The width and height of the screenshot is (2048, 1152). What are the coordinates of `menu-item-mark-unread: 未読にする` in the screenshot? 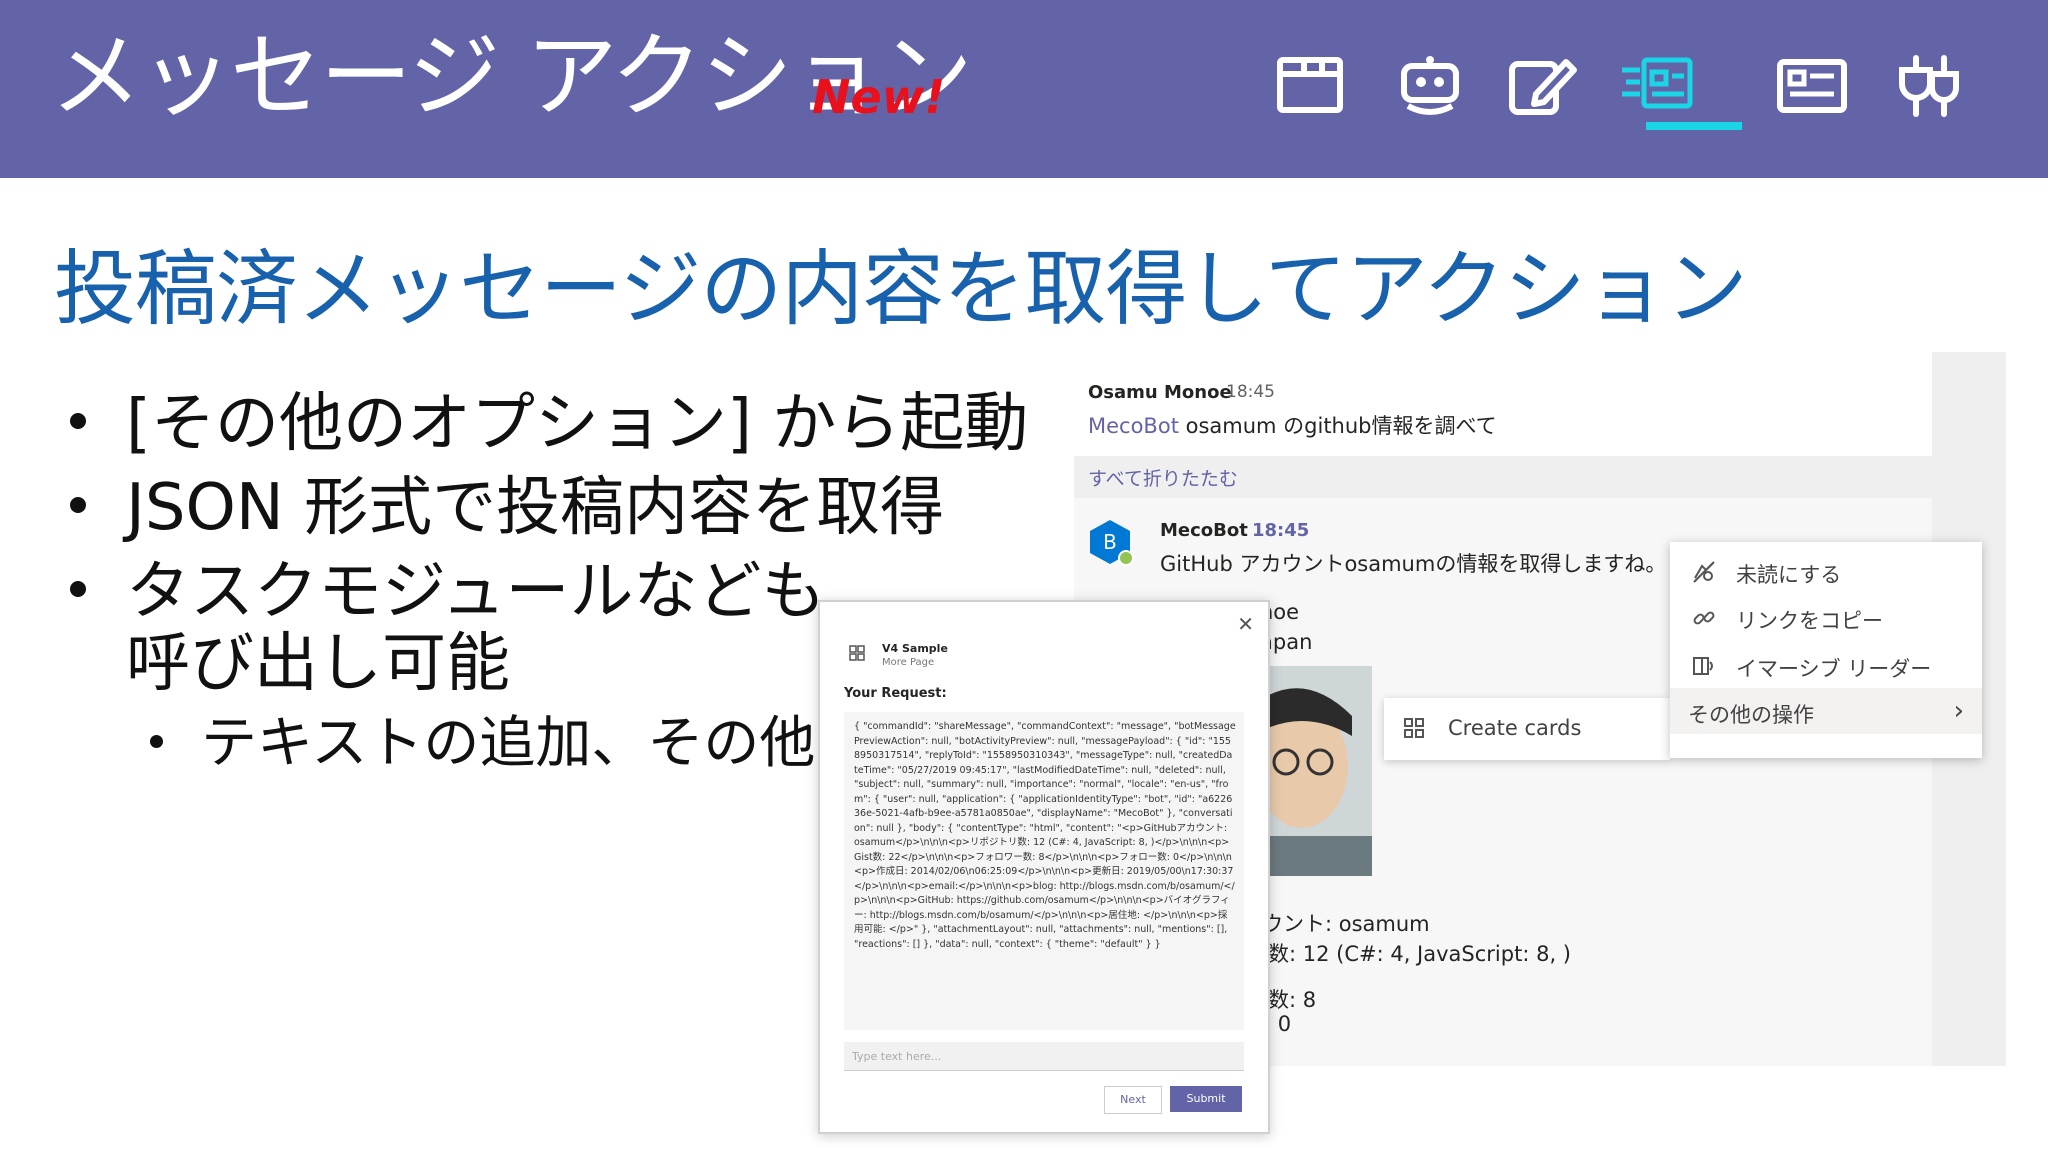 It's located at (1826, 571).